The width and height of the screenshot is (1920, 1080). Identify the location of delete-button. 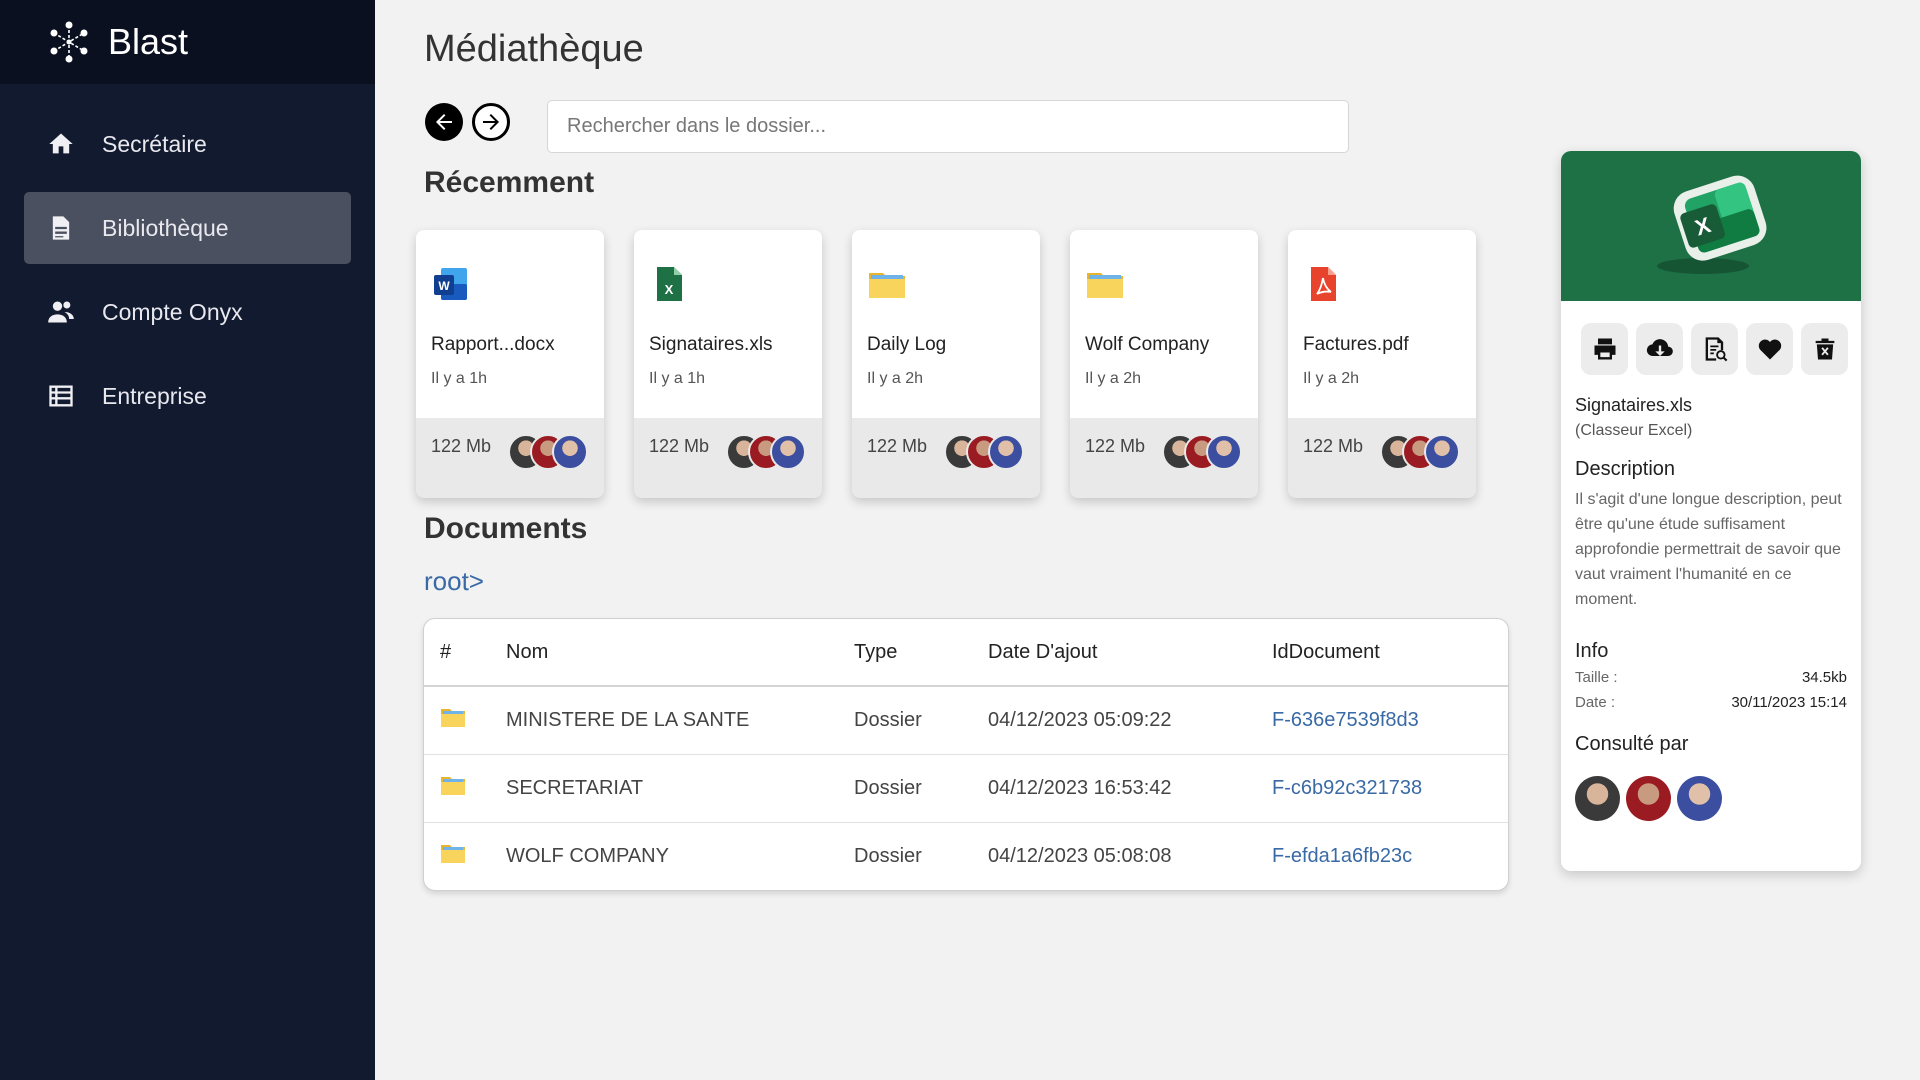
(1824, 349).